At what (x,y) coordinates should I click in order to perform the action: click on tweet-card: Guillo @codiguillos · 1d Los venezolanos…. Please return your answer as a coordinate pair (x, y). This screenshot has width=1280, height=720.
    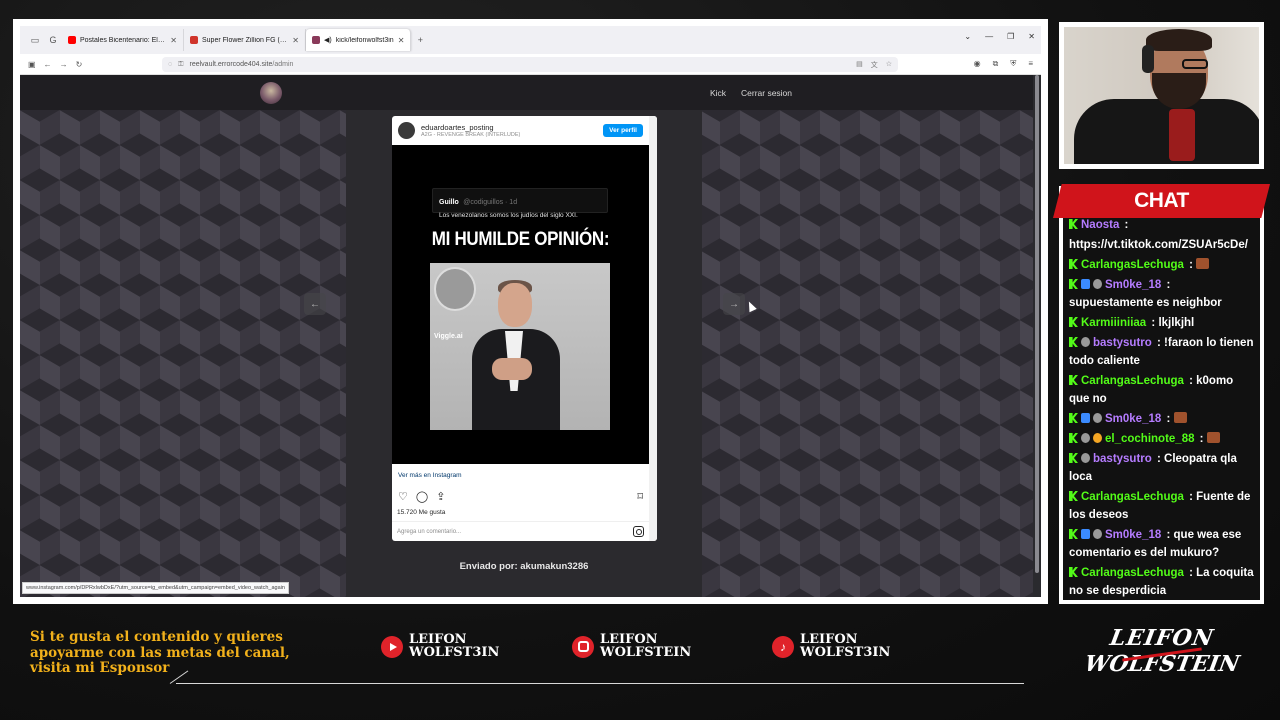
    Looking at the image, I should click on (520, 203).